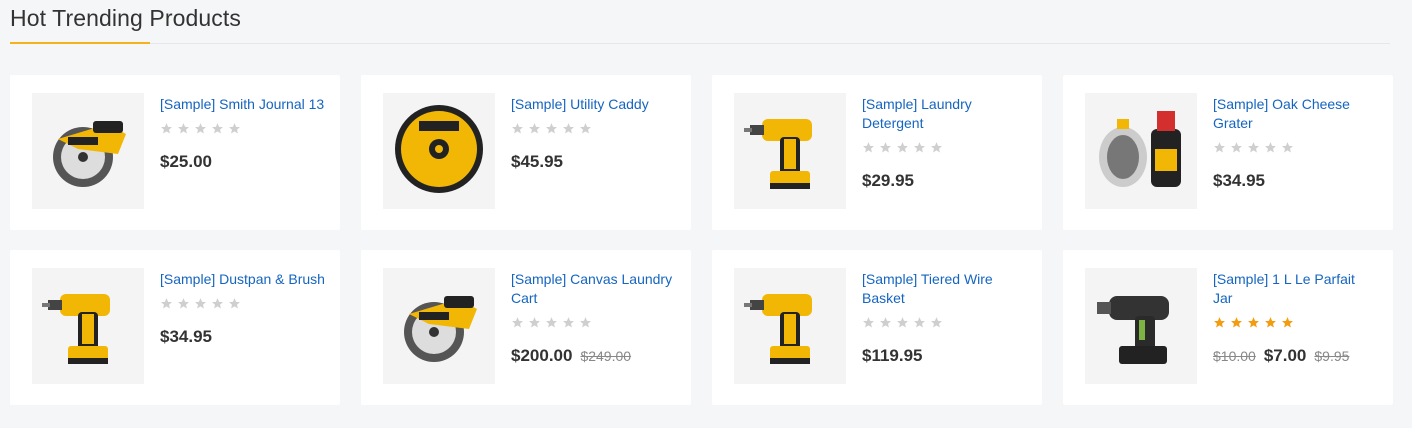 The image size is (1412, 428). Describe the element at coordinates (1332, 356) in the screenshot. I see `old-price: $9.95` at that location.